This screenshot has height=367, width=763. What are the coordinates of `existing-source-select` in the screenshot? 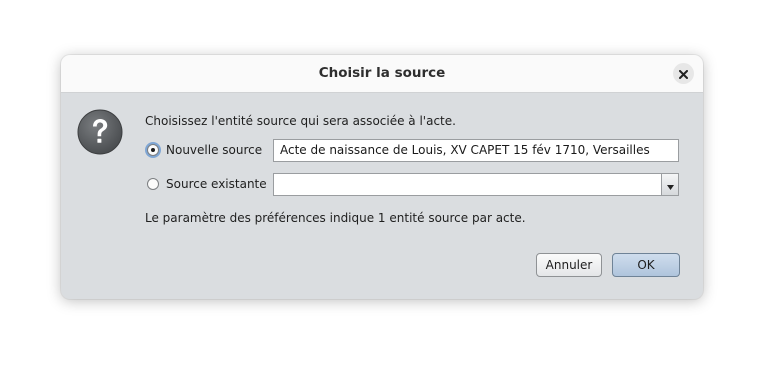 It's located at (476, 184).